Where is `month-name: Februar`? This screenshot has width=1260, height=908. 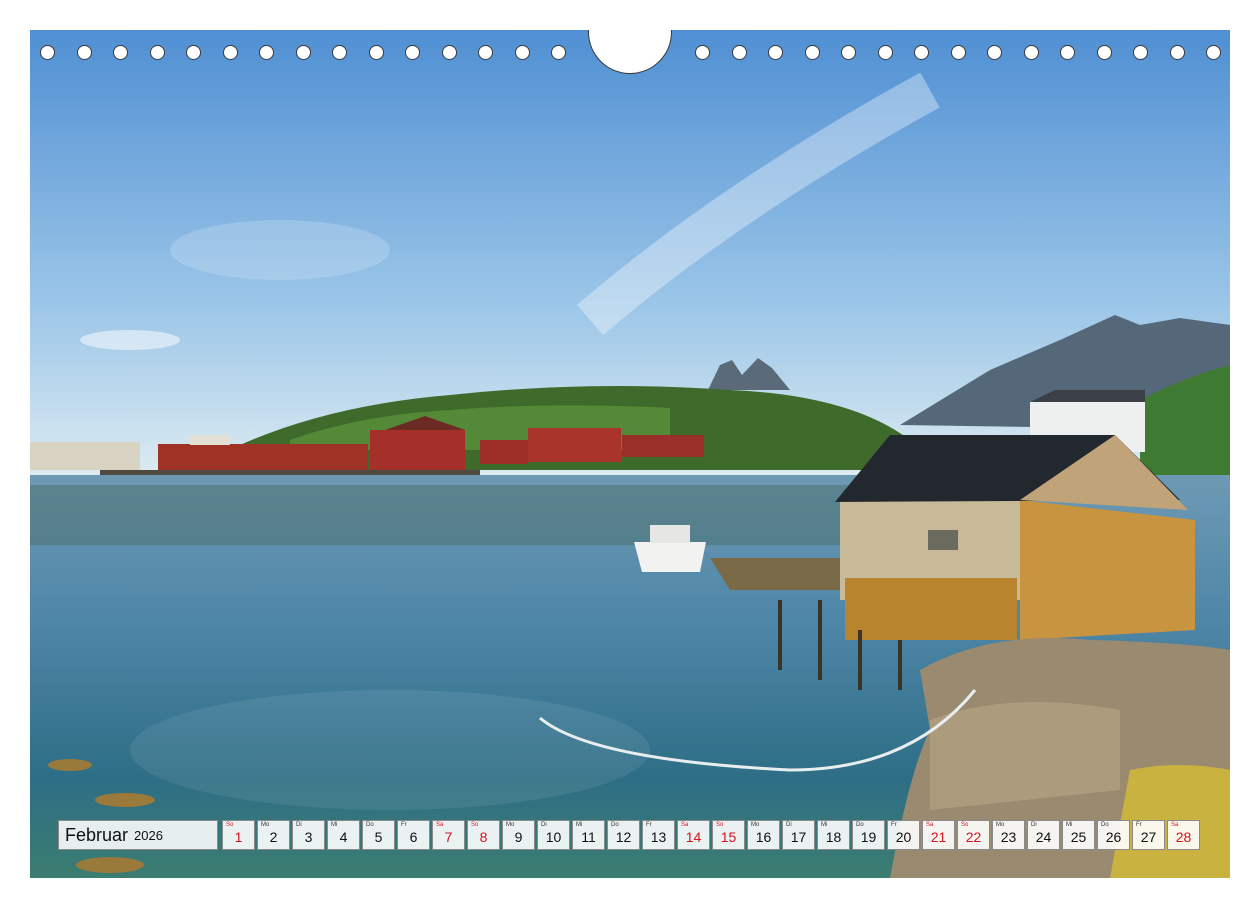 month-name: Februar is located at coordinates (97, 834).